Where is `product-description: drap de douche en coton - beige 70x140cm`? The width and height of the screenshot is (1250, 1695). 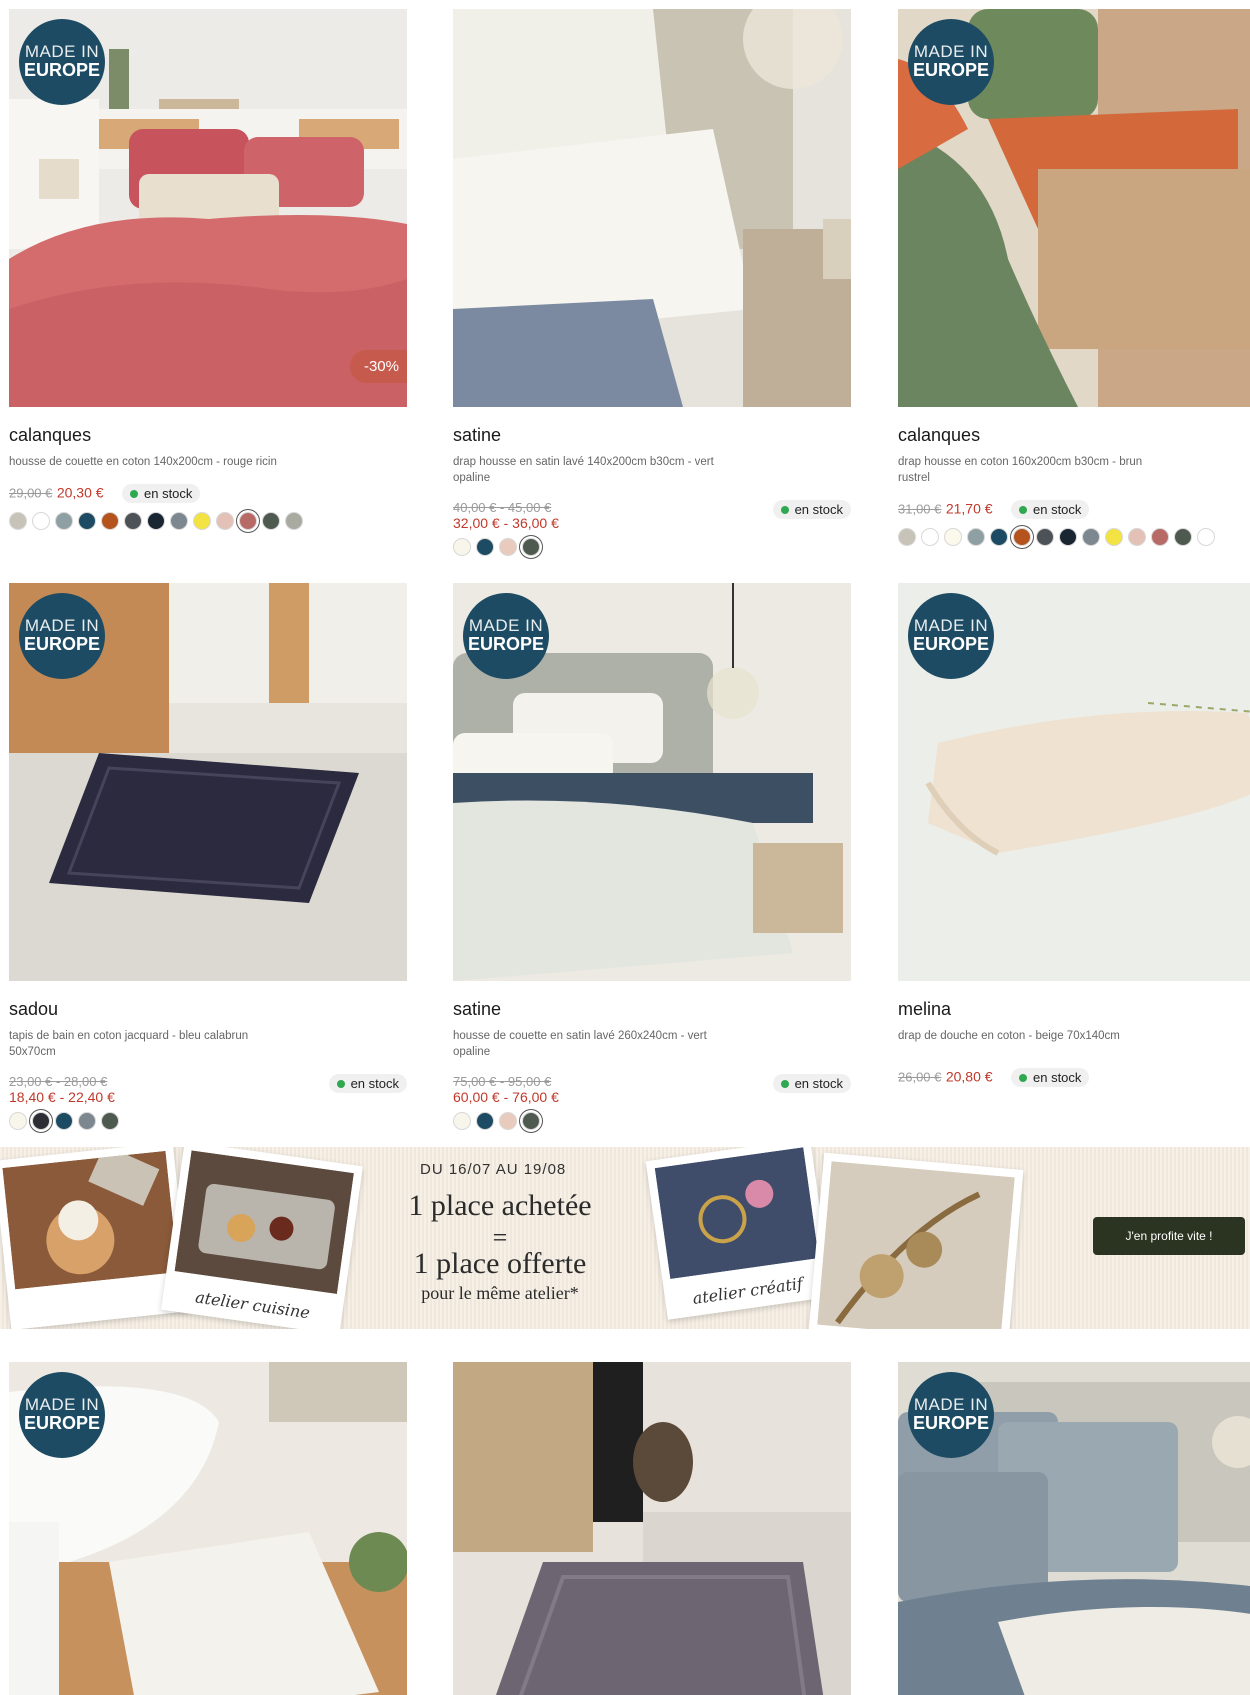 product-description: drap de douche en coton - beige 70x140cm is located at coordinates (1033, 1036).